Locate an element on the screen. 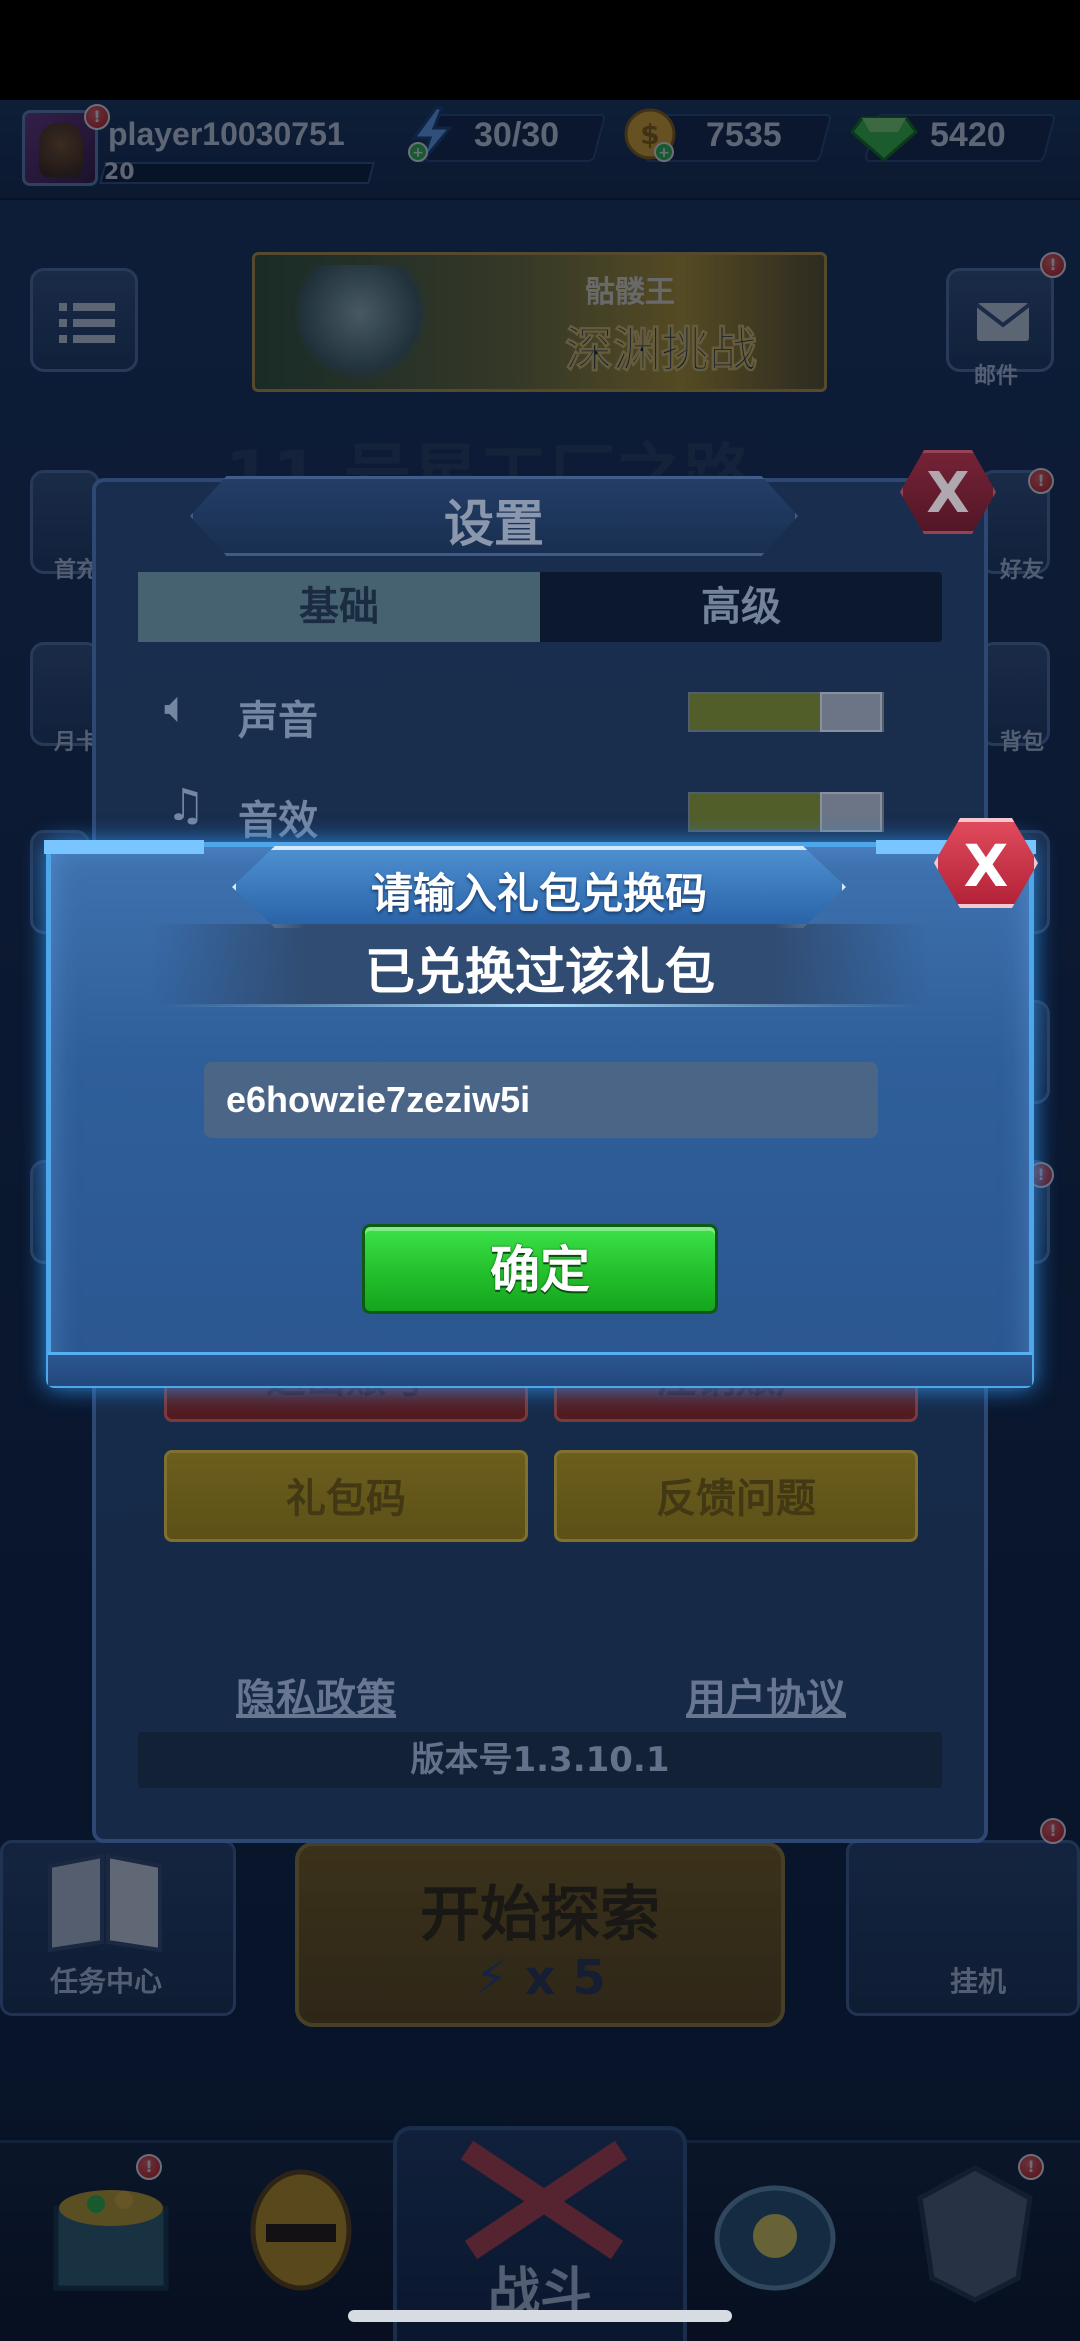  dialog-title: 请输入礼包兑换码 is located at coordinates (538, 893).